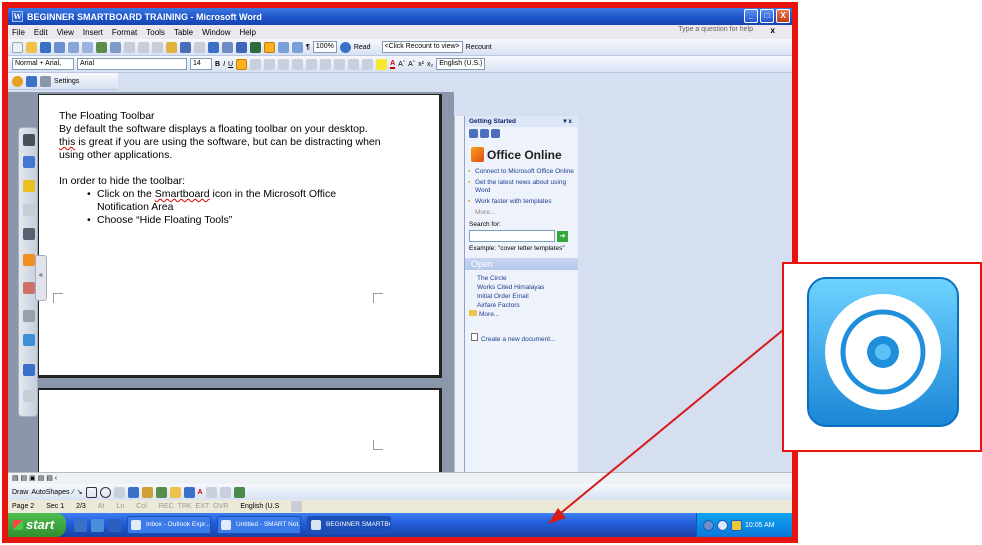  Describe the element at coordinates (227, 47) in the screenshot. I see `tables-borders-icon` at that location.